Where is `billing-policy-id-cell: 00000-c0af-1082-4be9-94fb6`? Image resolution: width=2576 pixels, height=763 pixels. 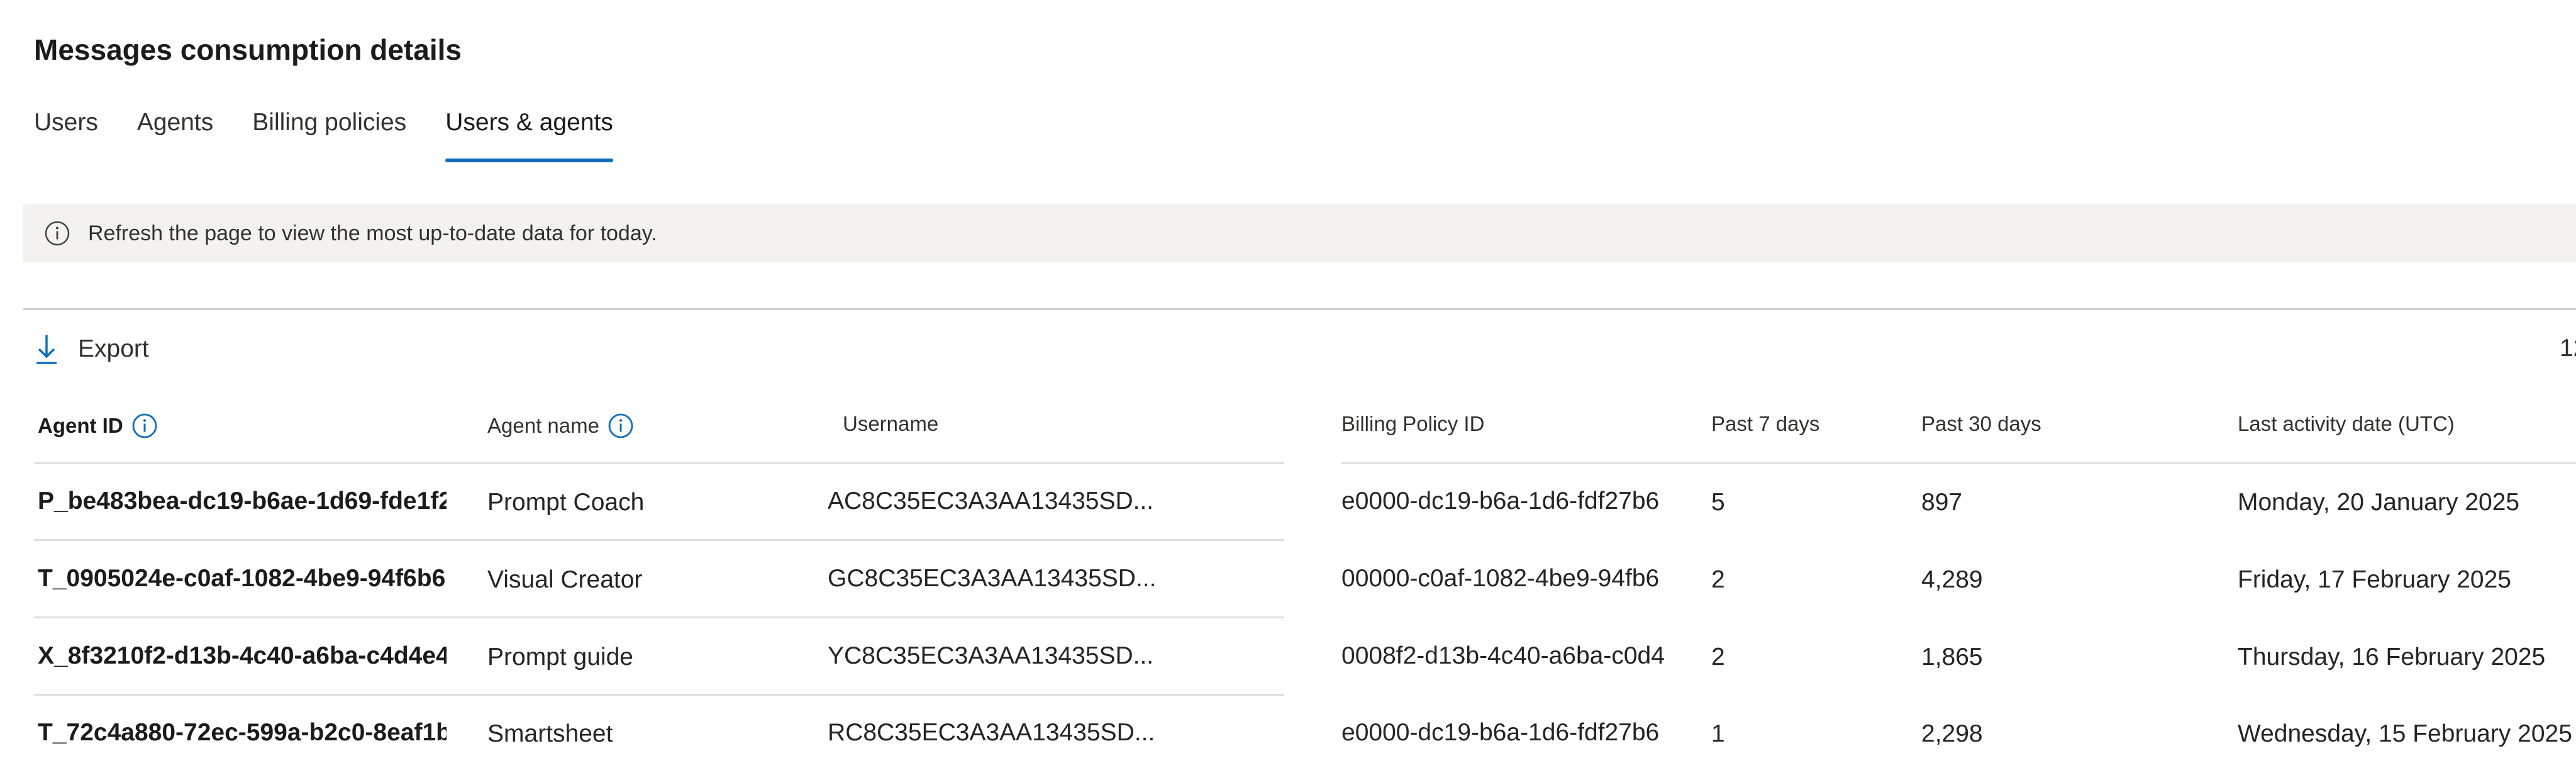
billing-policy-id-cell: 00000-c0af-1082-4be9-94fb6 is located at coordinates (1500, 578).